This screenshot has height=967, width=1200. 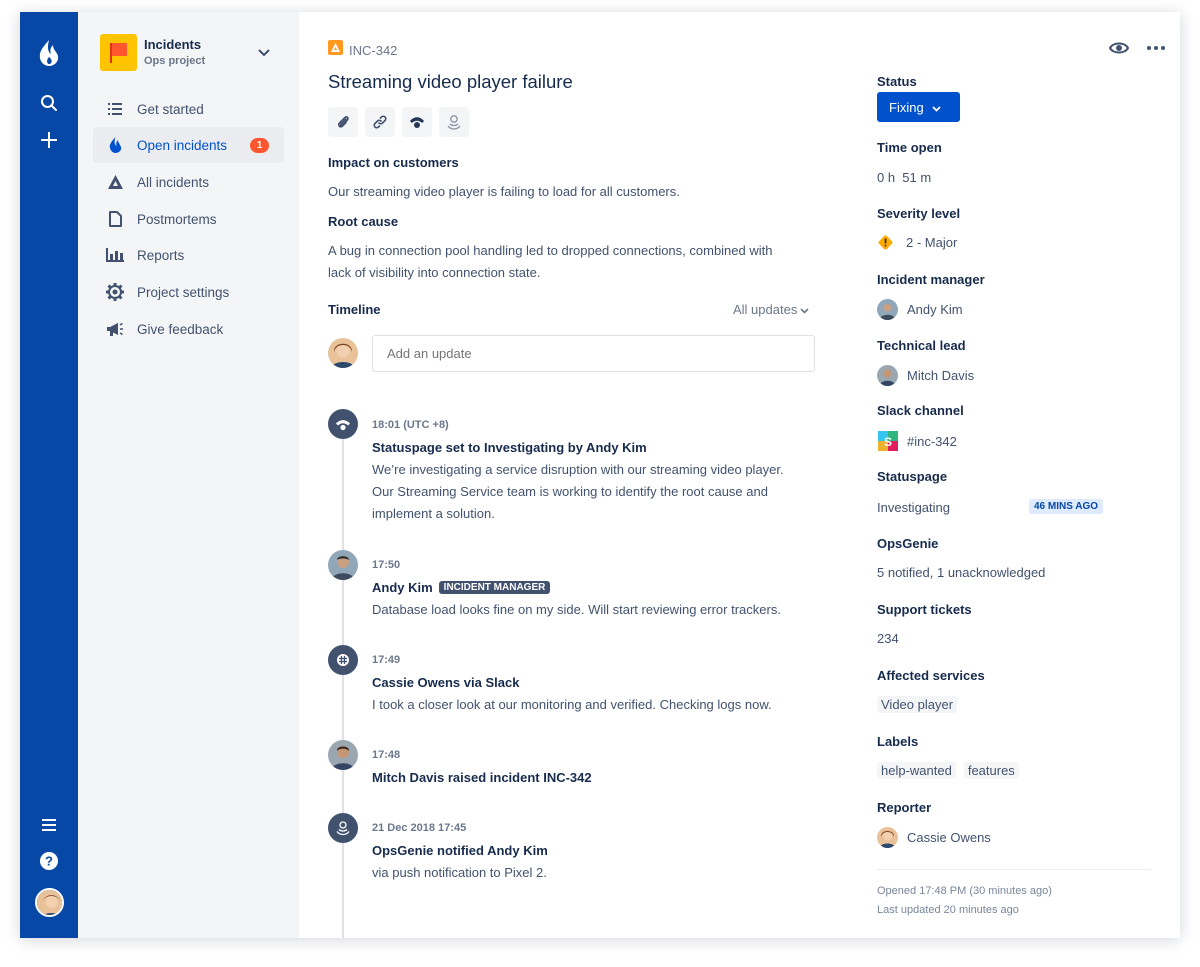 What do you see at coordinates (593, 353) in the screenshot?
I see `add-update-input` at bounding box center [593, 353].